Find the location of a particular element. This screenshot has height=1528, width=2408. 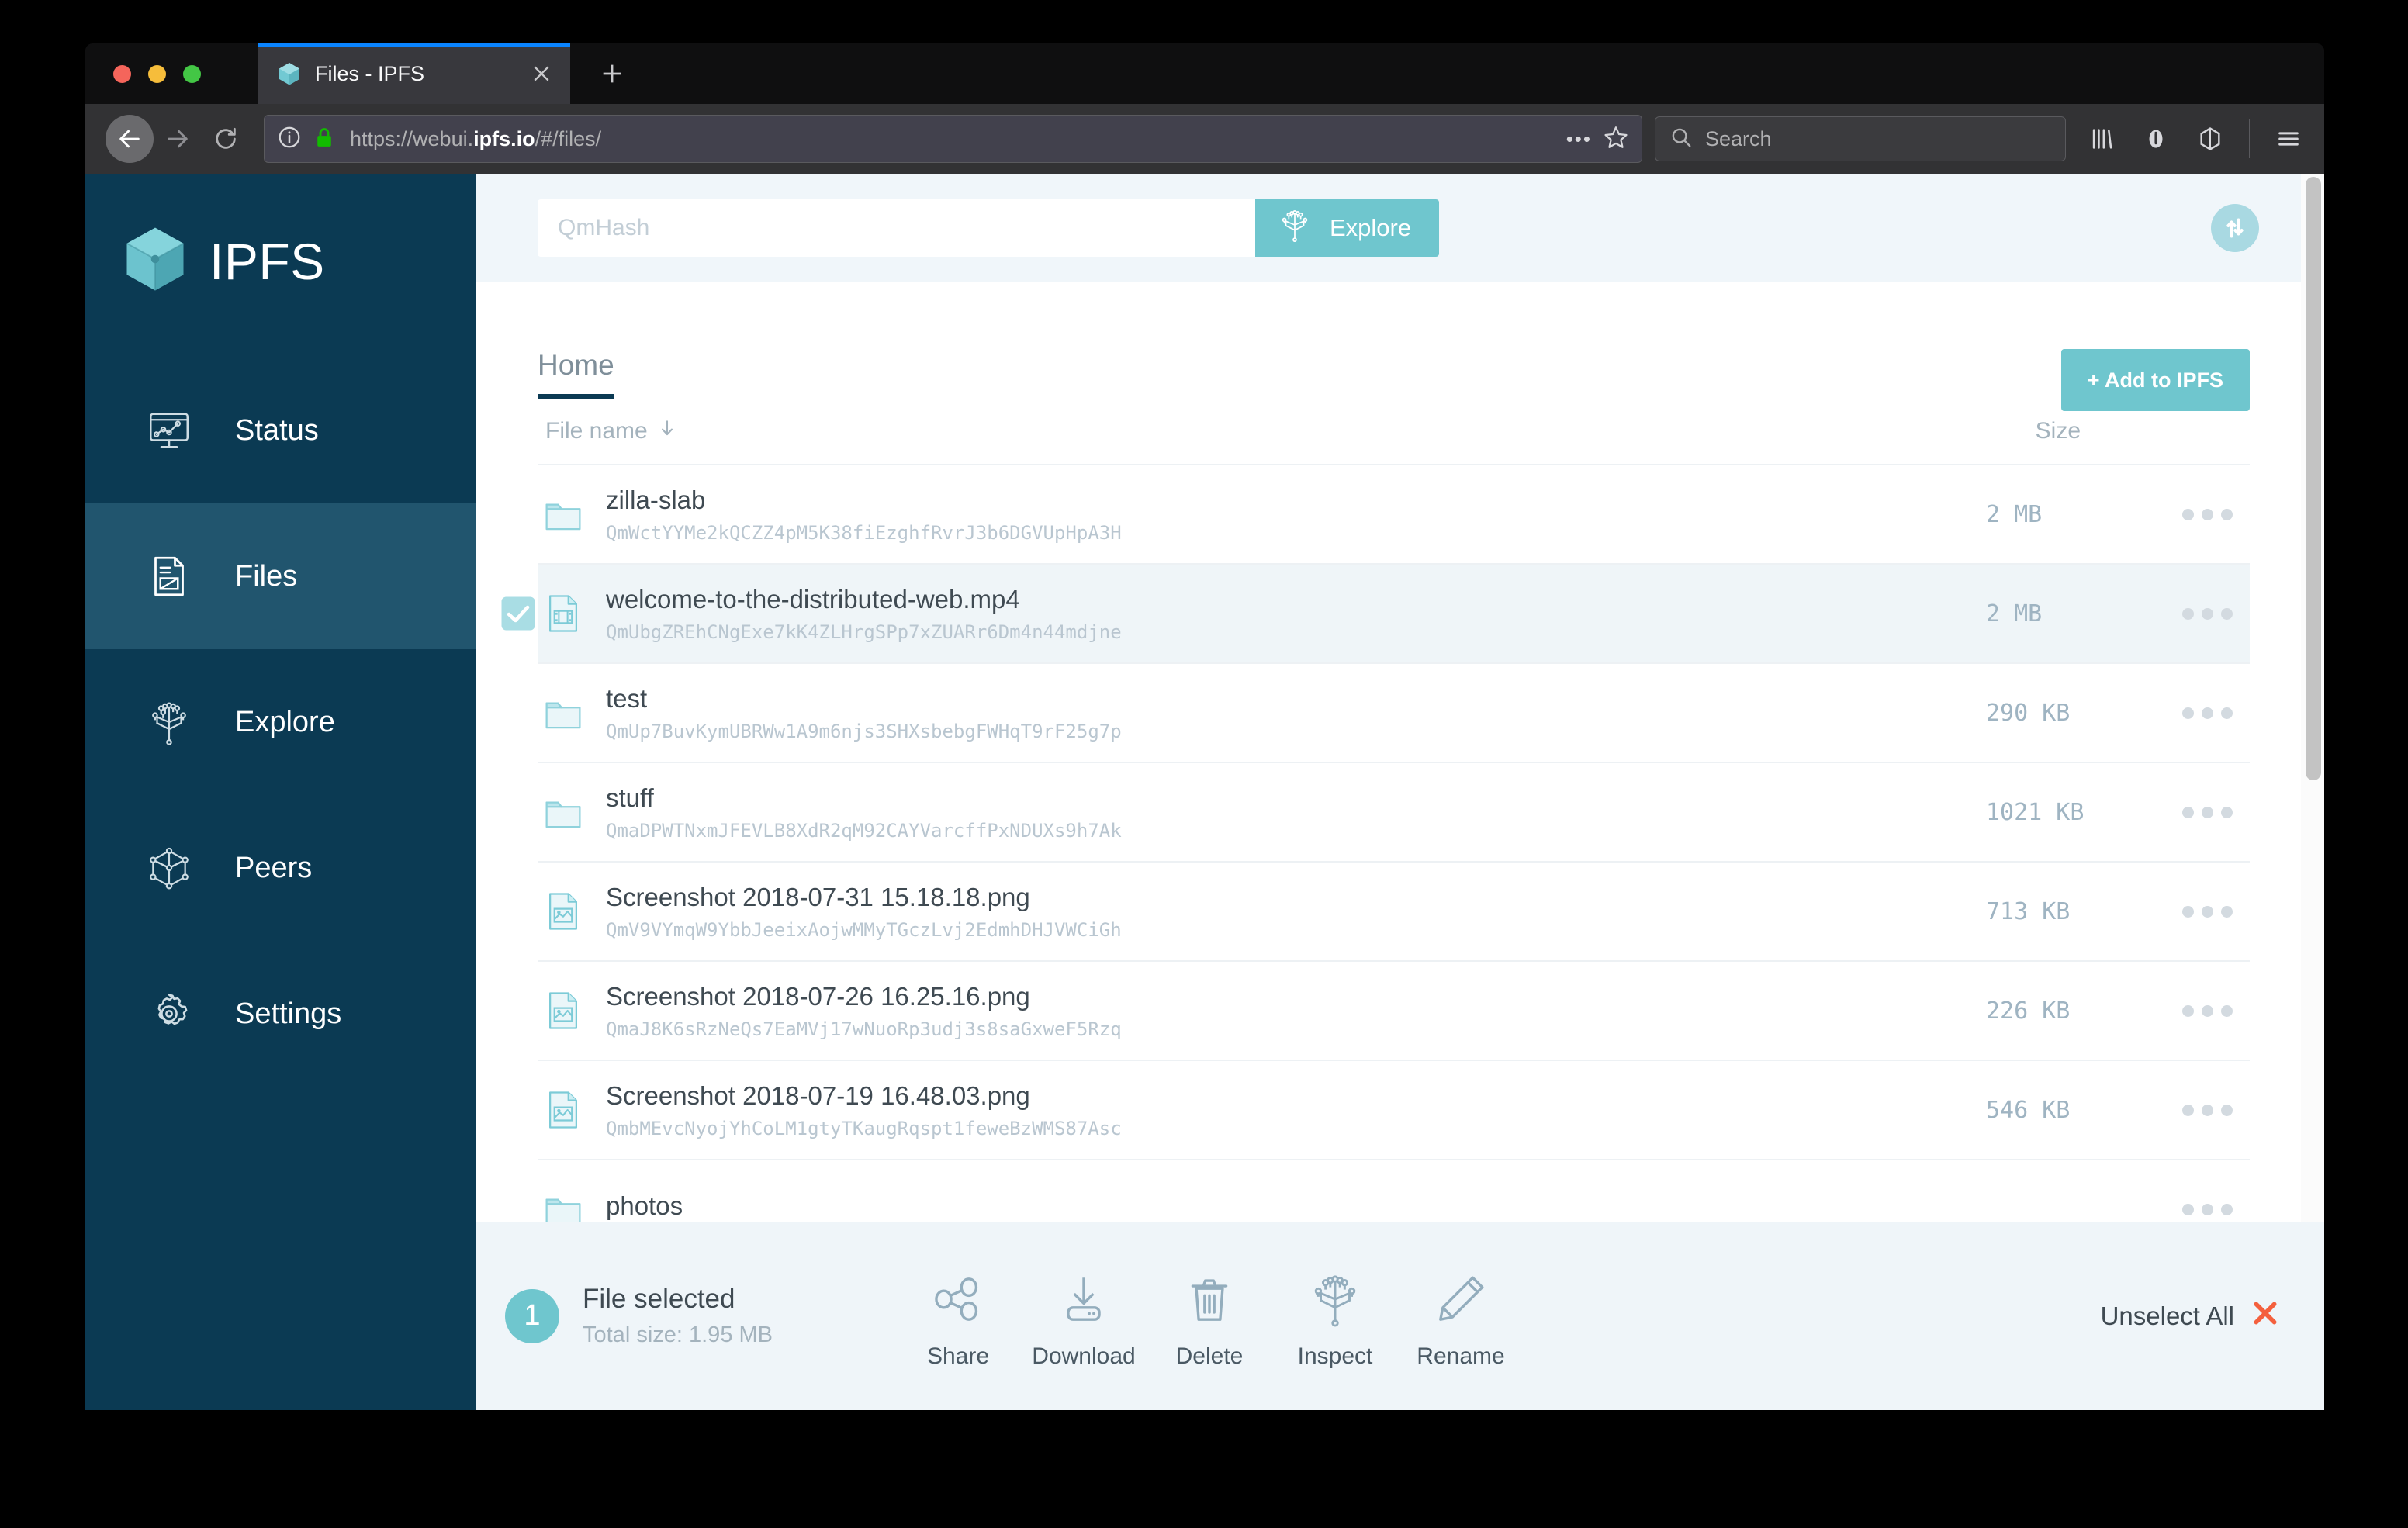

sidebar-item-files: Files is located at coordinates (280, 576).